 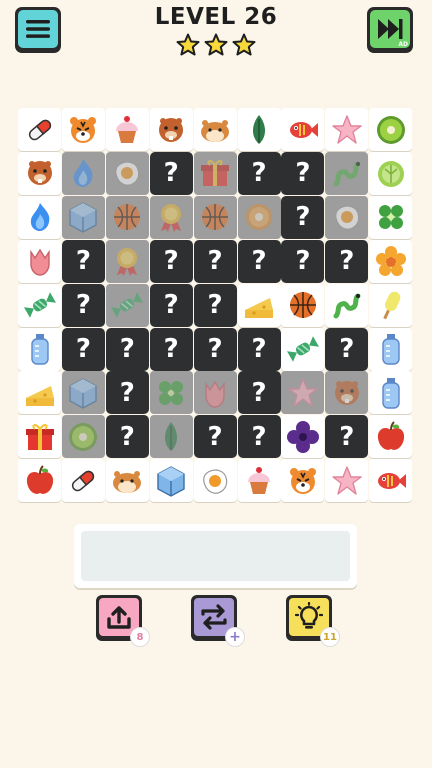 I want to click on gift-icon, so click(x=39, y=436).